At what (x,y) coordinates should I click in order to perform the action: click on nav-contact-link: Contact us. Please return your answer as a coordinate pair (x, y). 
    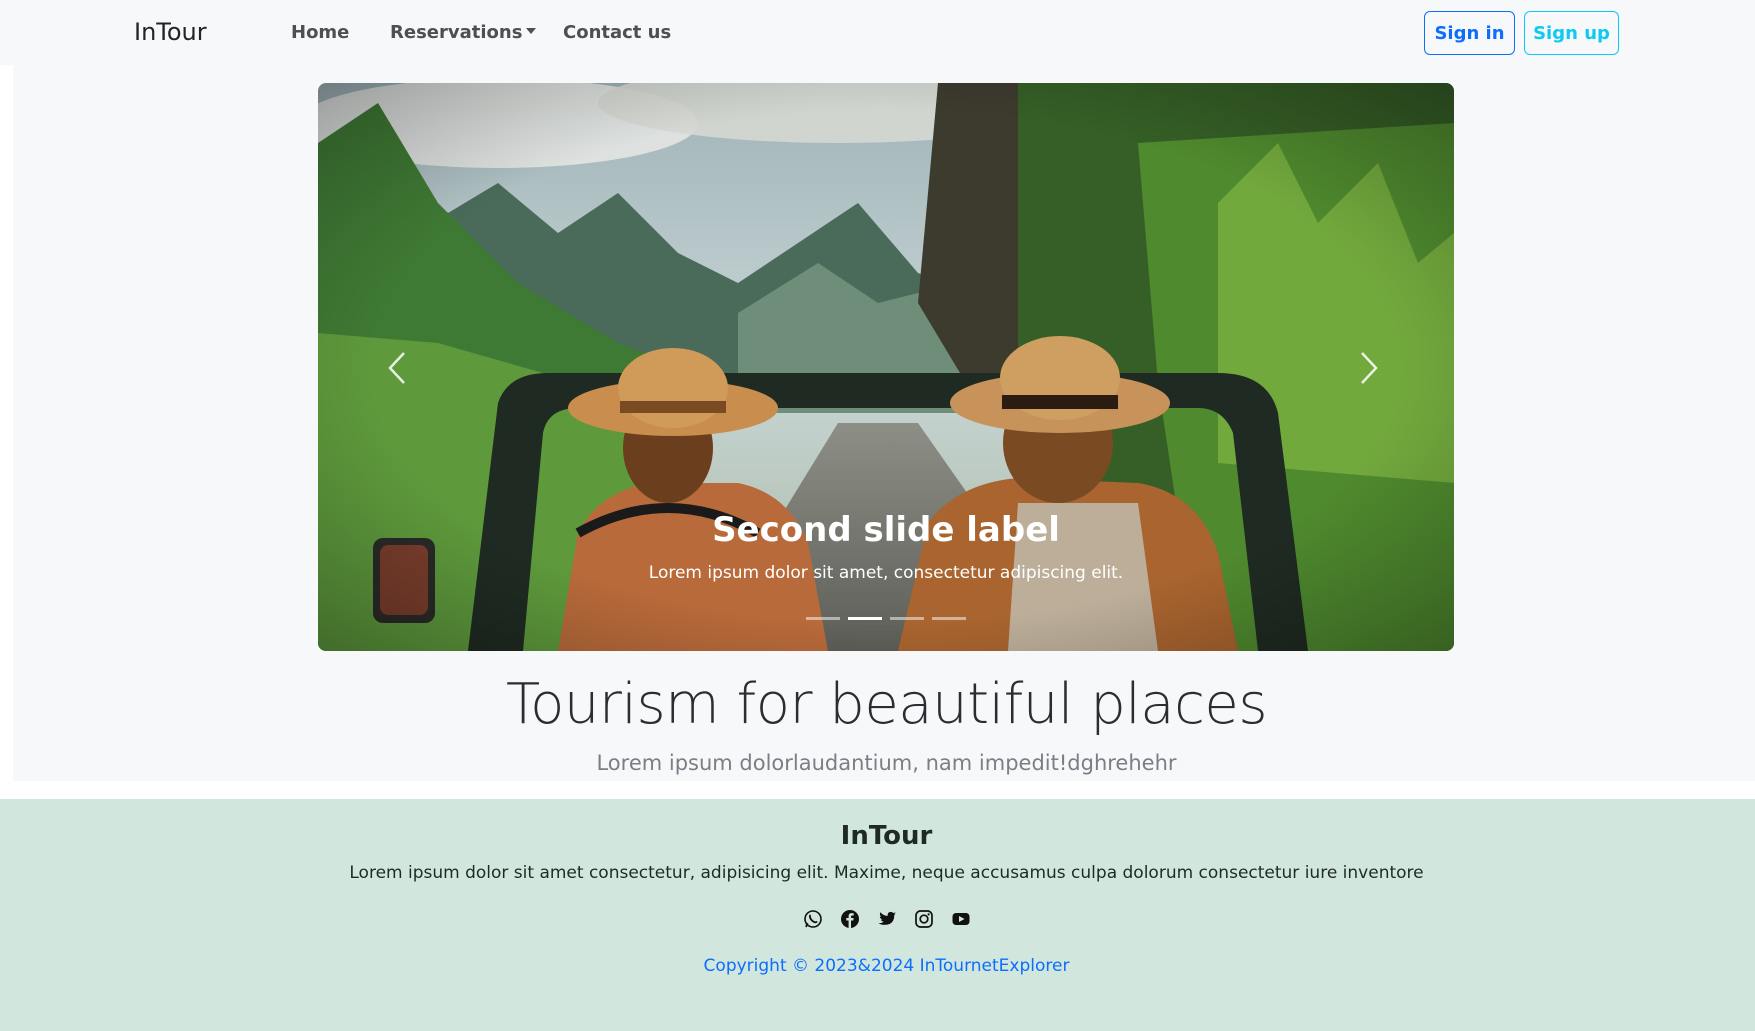
    Looking at the image, I should click on (617, 32).